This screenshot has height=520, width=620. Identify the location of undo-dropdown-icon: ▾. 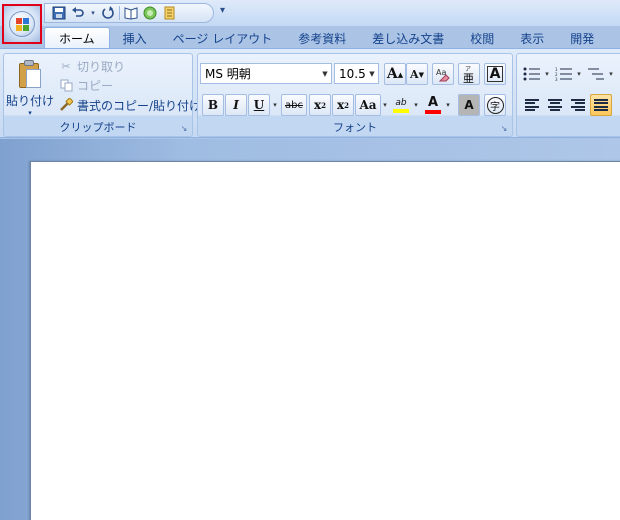
(93, 13).